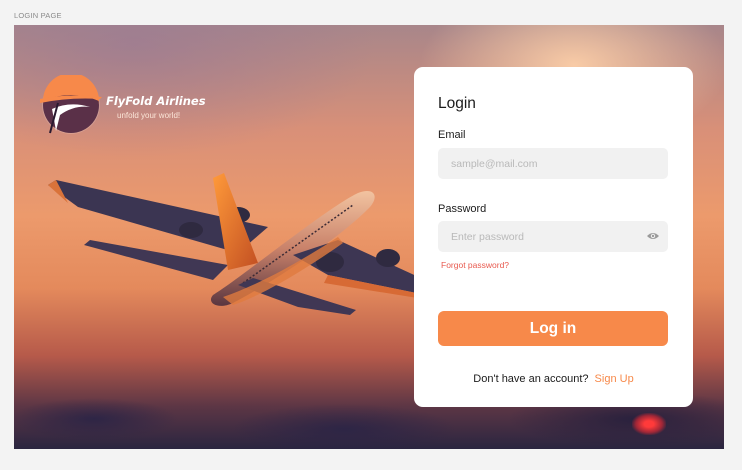 The width and height of the screenshot is (742, 470). Describe the element at coordinates (531, 379) in the screenshot. I see `signup-prompt: Don't have an account?` at that location.